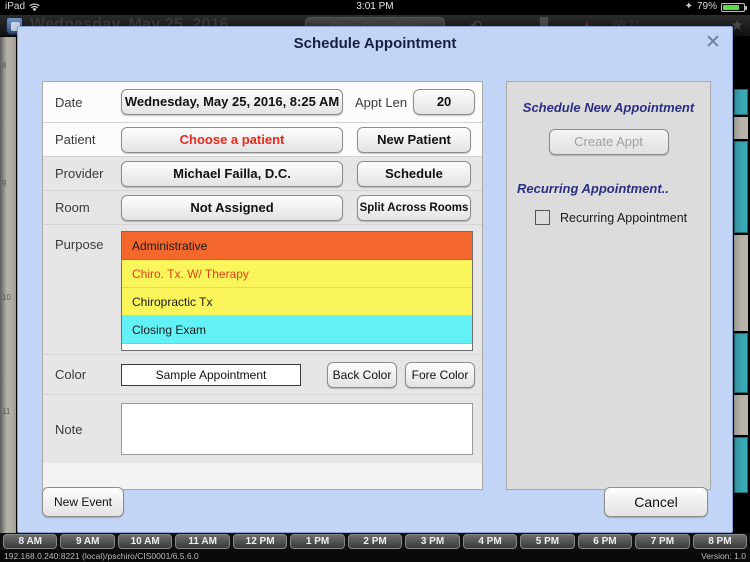 This screenshot has height=562, width=750. I want to click on ios-status-bar: iPad 3:01 PM ✦ 79%, so click(375, 7).